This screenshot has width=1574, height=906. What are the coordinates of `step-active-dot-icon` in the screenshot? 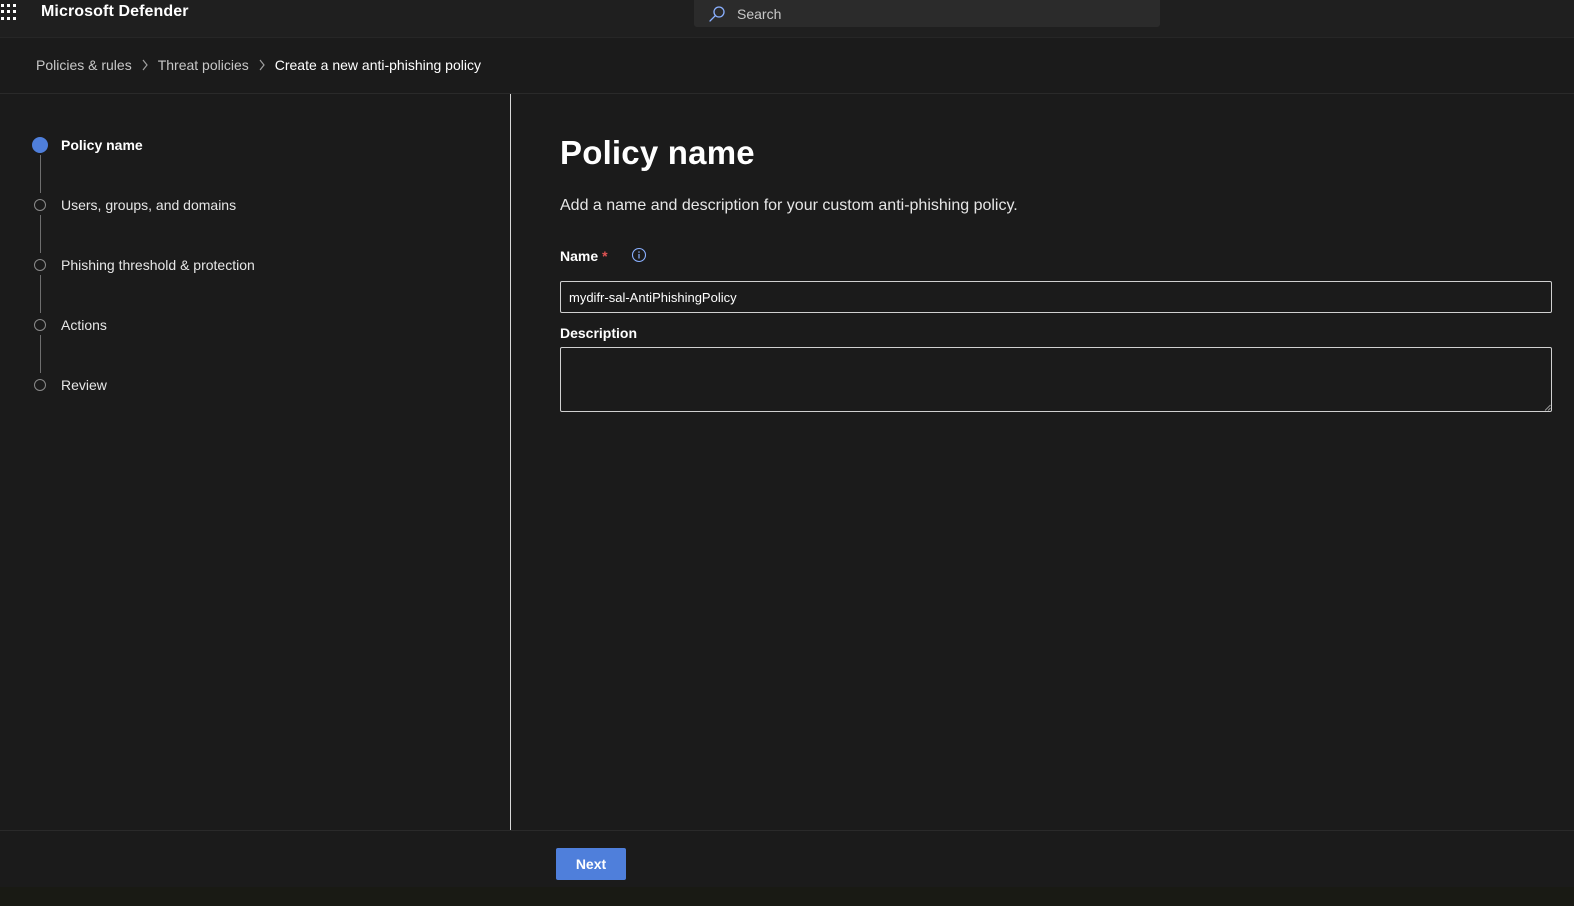 It's located at (40, 145).